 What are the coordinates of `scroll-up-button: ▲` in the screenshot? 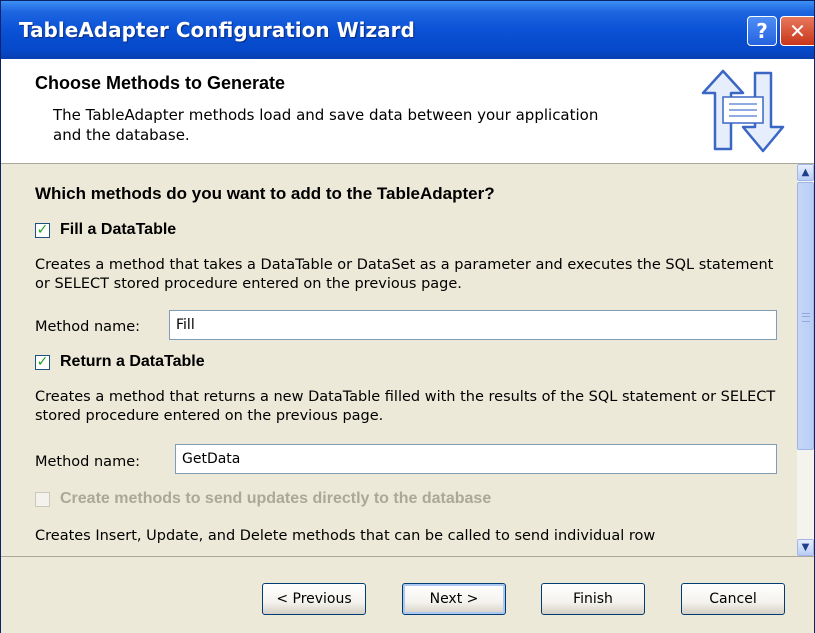 It's located at (805, 172).